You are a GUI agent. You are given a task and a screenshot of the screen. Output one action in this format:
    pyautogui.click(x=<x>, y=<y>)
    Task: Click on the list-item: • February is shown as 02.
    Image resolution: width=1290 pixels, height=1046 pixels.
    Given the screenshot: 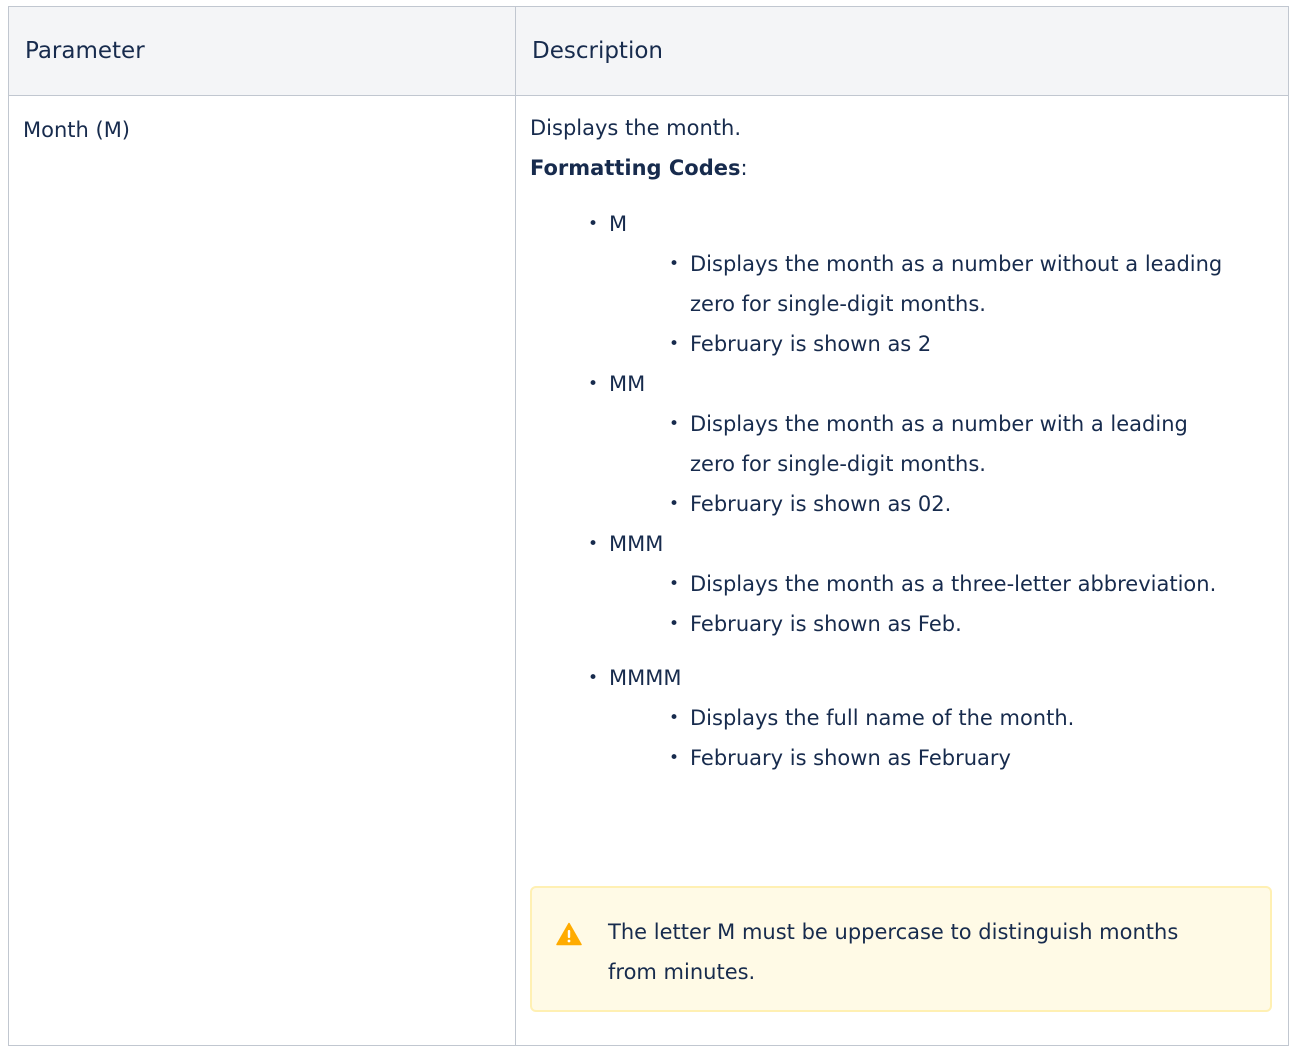 What is the action you would take?
    pyautogui.click(x=943, y=504)
    